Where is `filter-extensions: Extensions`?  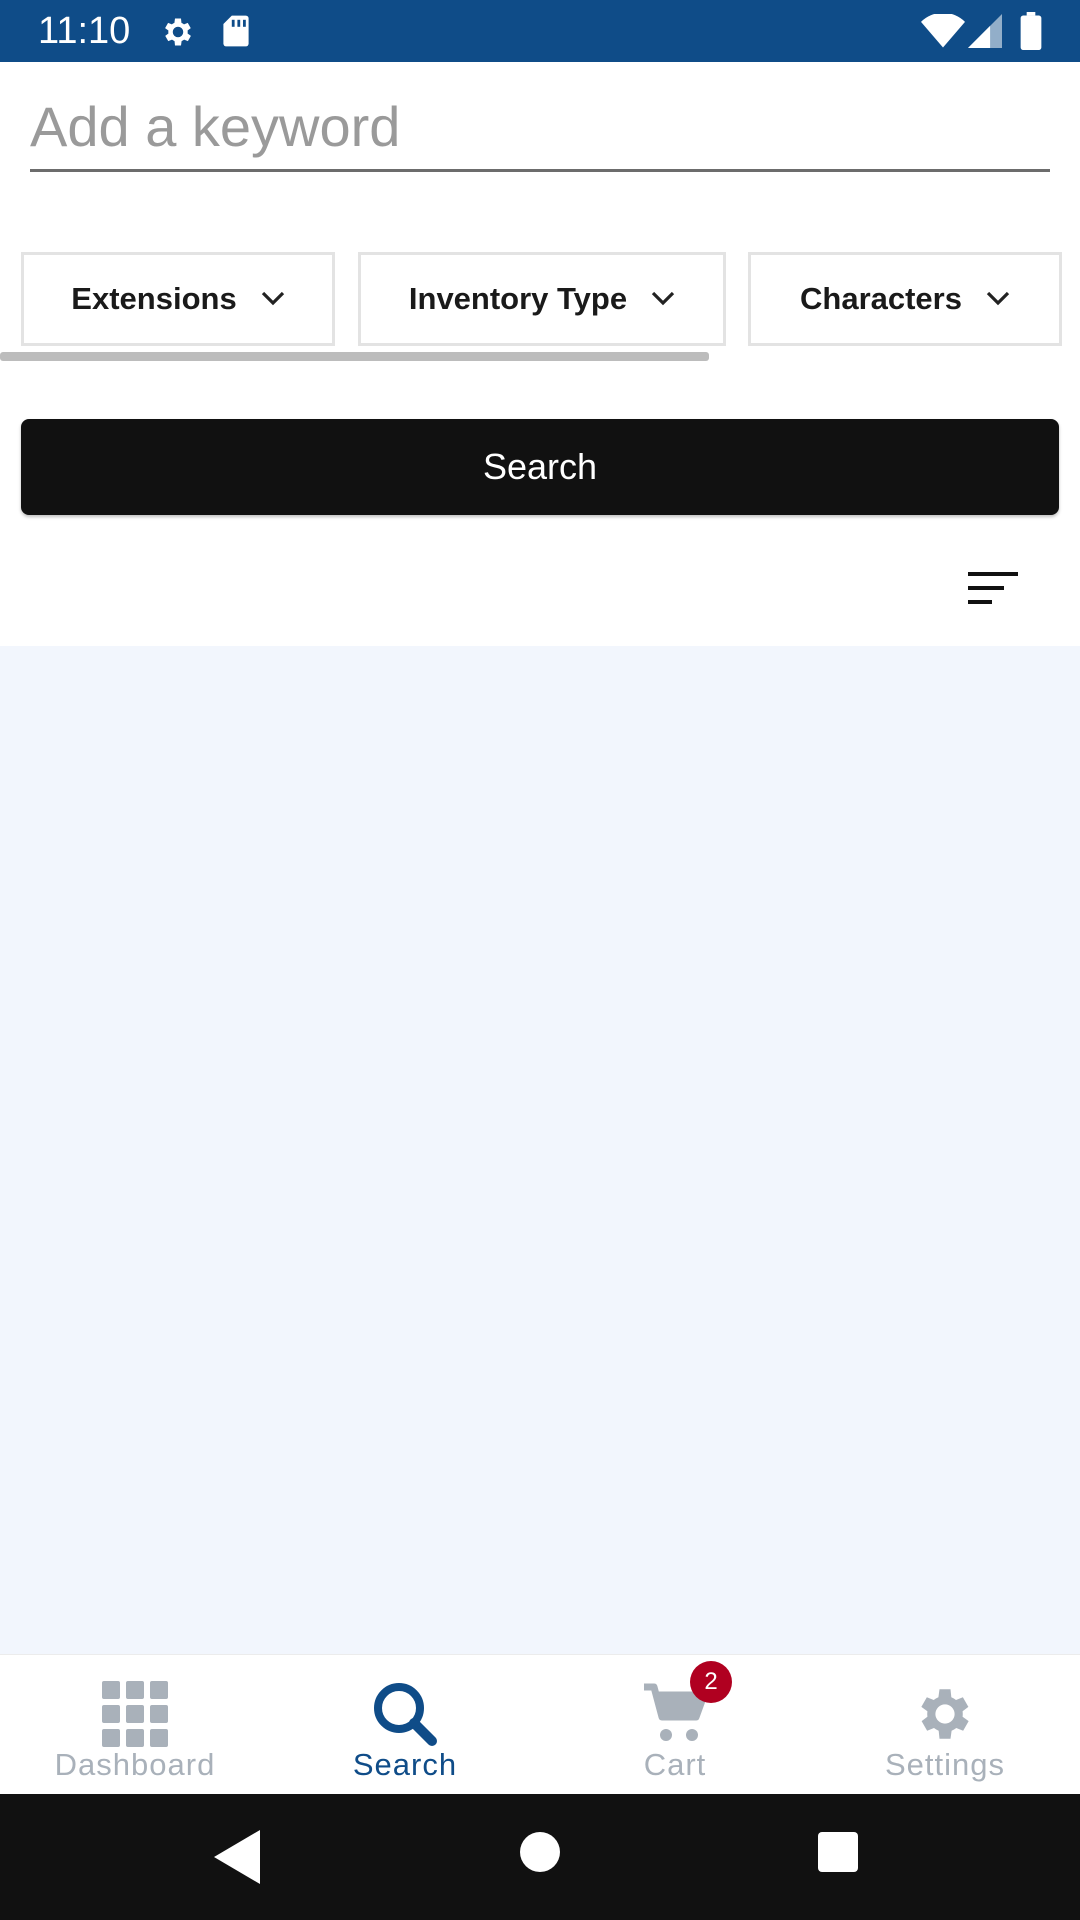 filter-extensions: Extensions is located at coordinates (178, 299).